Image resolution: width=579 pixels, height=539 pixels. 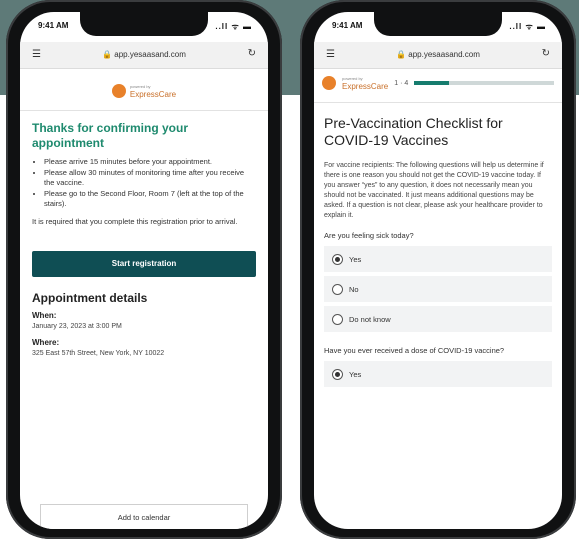 I want to click on question-sick-today: Are you feeling sick today?, so click(x=369, y=235).